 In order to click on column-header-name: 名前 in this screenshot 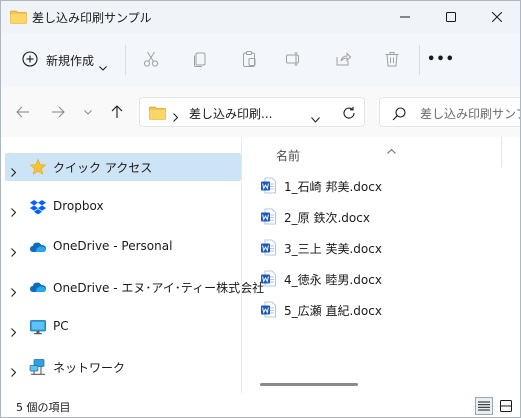, I will do `click(288, 155)`.